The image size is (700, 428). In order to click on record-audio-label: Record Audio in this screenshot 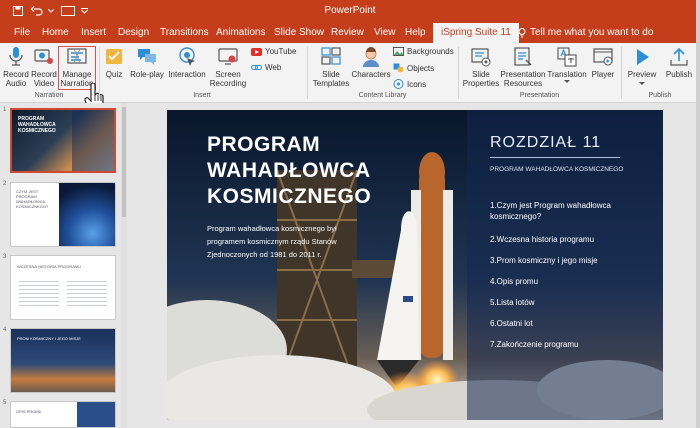, I will do `click(16, 79)`.